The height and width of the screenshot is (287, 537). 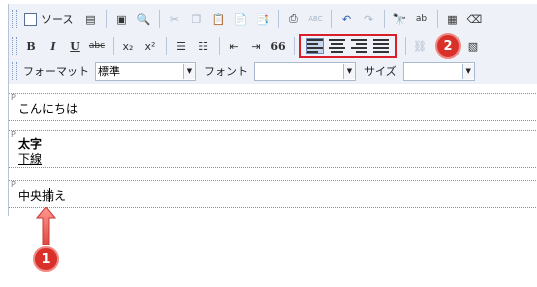 What do you see at coordinates (46, 259) in the screenshot?
I see `step-badge-1: 1` at bounding box center [46, 259].